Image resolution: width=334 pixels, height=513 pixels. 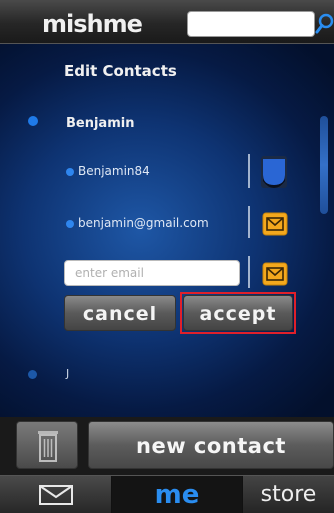 I want to click on trash-icon, so click(x=48, y=446).